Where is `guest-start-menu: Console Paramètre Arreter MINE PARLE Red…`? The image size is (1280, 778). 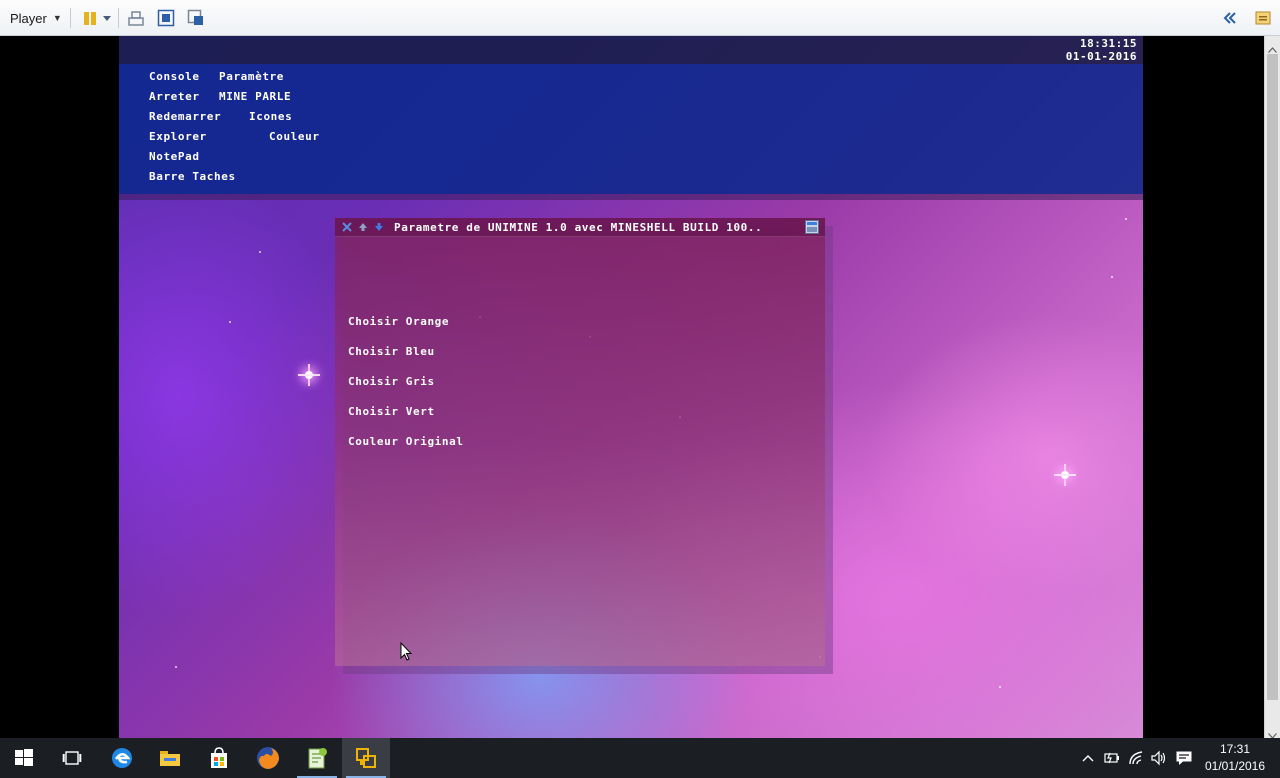 guest-start-menu: Console Paramètre Arreter MINE PARLE Red… is located at coordinates (631, 129).